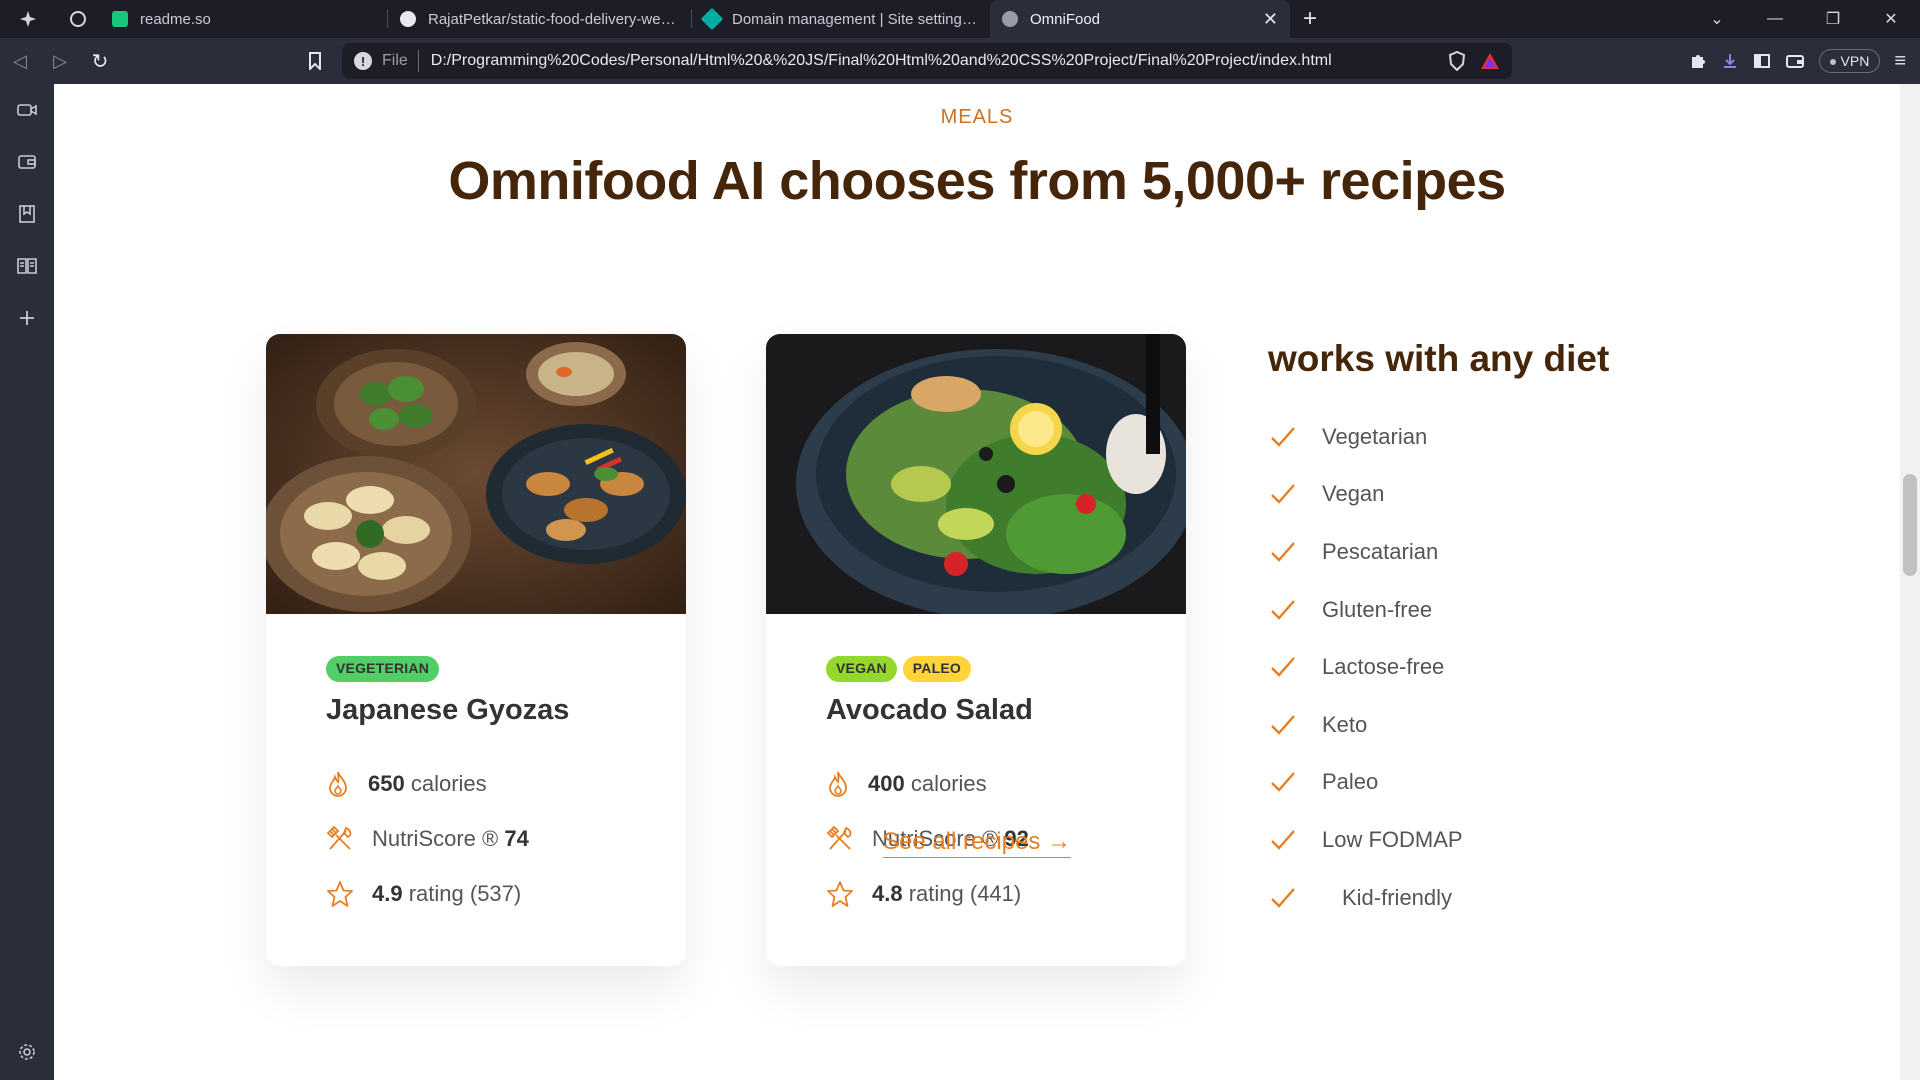  What do you see at coordinates (100, 61) in the screenshot?
I see `reload-icon: ↻` at bounding box center [100, 61].